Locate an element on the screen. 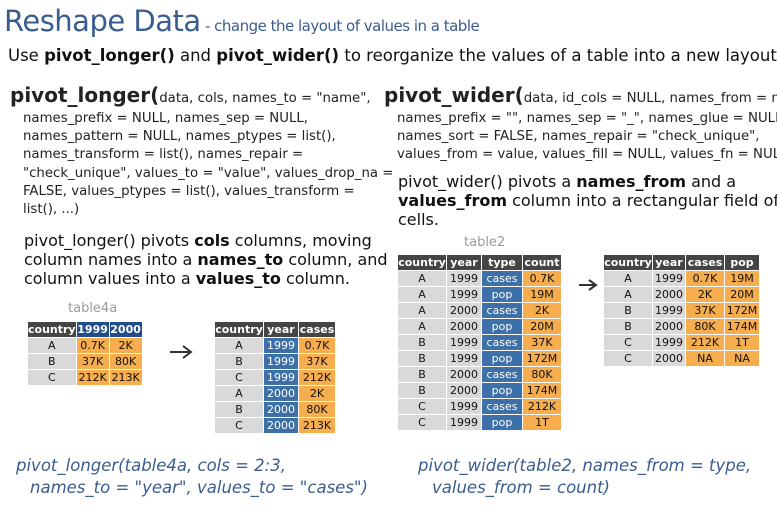 The height and width of the screenshot is (523, 777). title-subtitle: - change the layout of values in a table is located at coordinates (340, 26).